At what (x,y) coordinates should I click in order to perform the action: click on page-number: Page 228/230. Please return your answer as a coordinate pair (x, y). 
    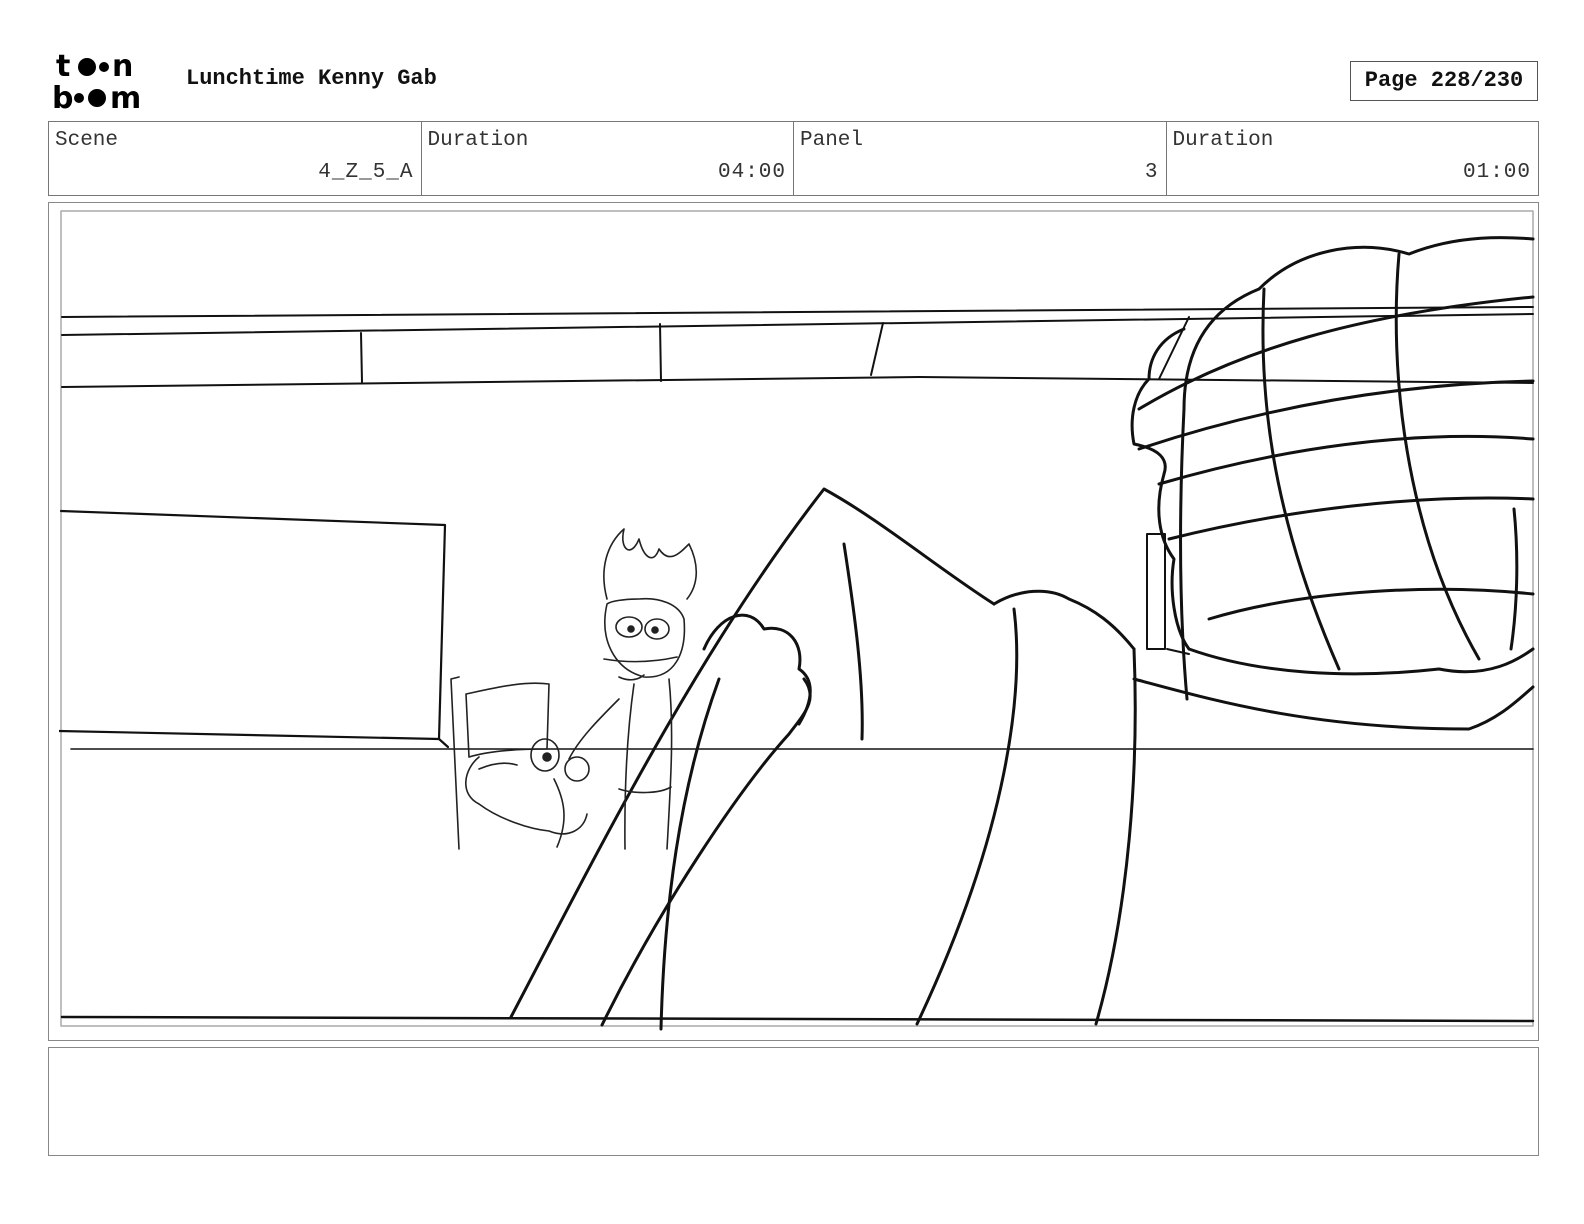
    Looking at the image, I should click on (1444, 81).